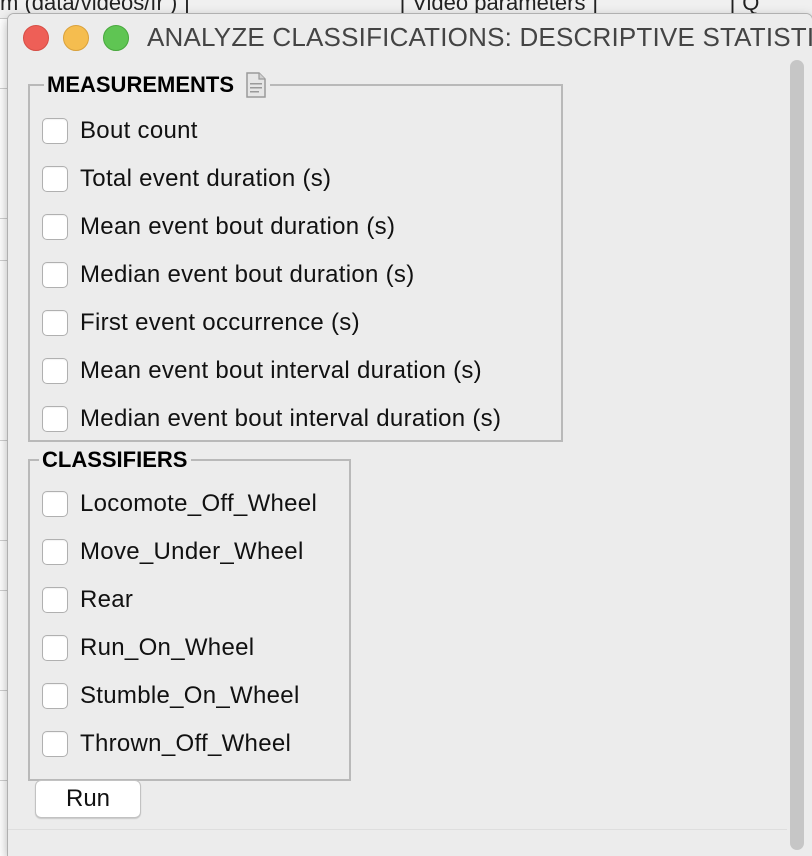 This screenshot has width=812, height=856. What do you see at coordinates (88, 799) in the screenshot?
I see `run-button: Run` at bounding box center [88, 799].